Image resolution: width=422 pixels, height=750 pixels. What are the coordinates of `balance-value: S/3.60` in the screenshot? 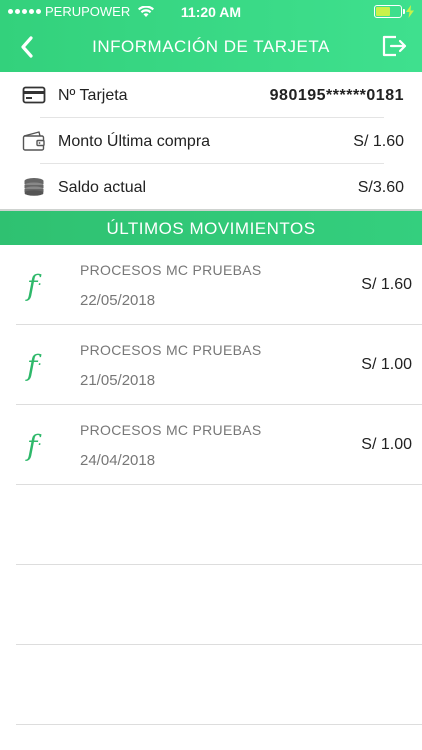 It's located at (380, 187).